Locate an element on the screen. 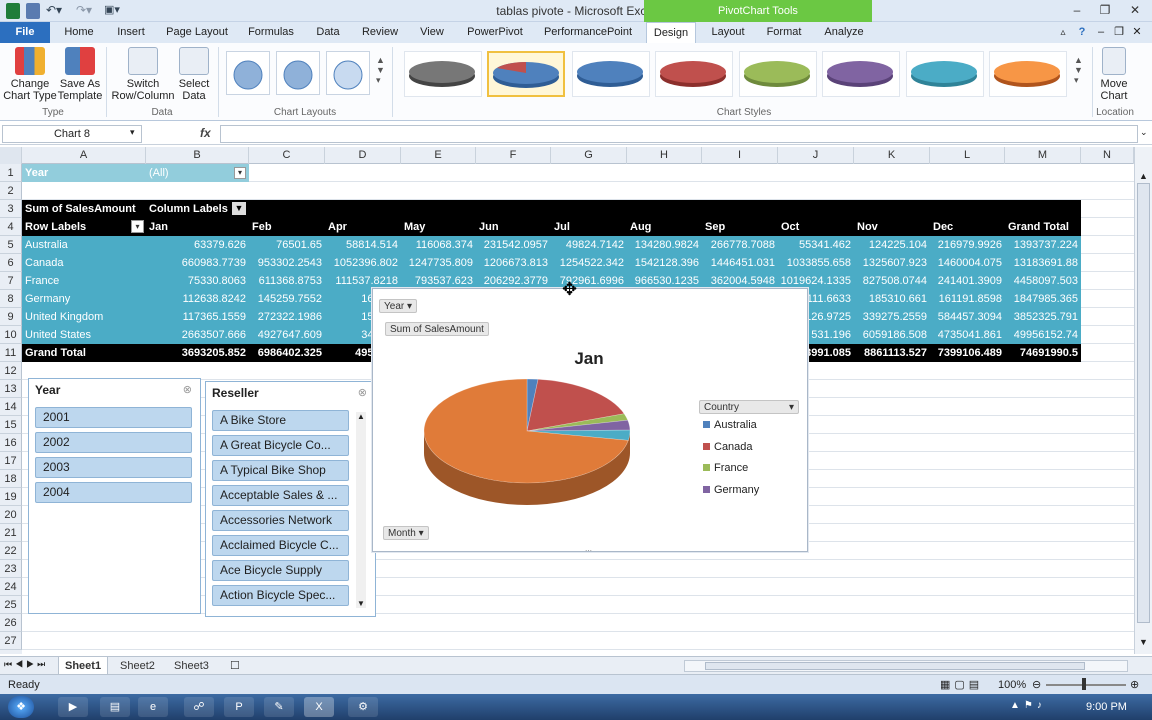 The image size is (1152, 720). column-header-m: M is located at coordinates (1043, 155).